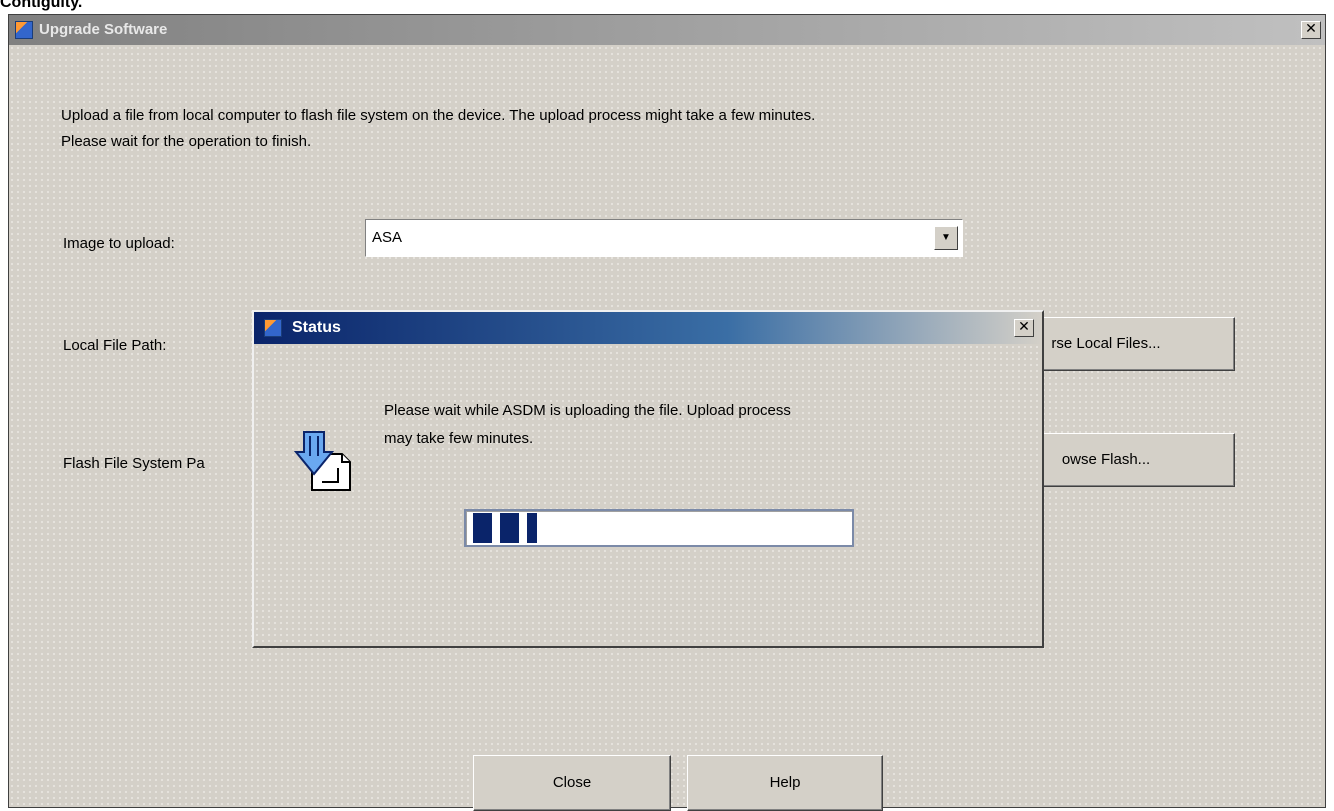 The image size is (1334, 811). I want to click on upload-arrow-document-icon, so click(322, 461).